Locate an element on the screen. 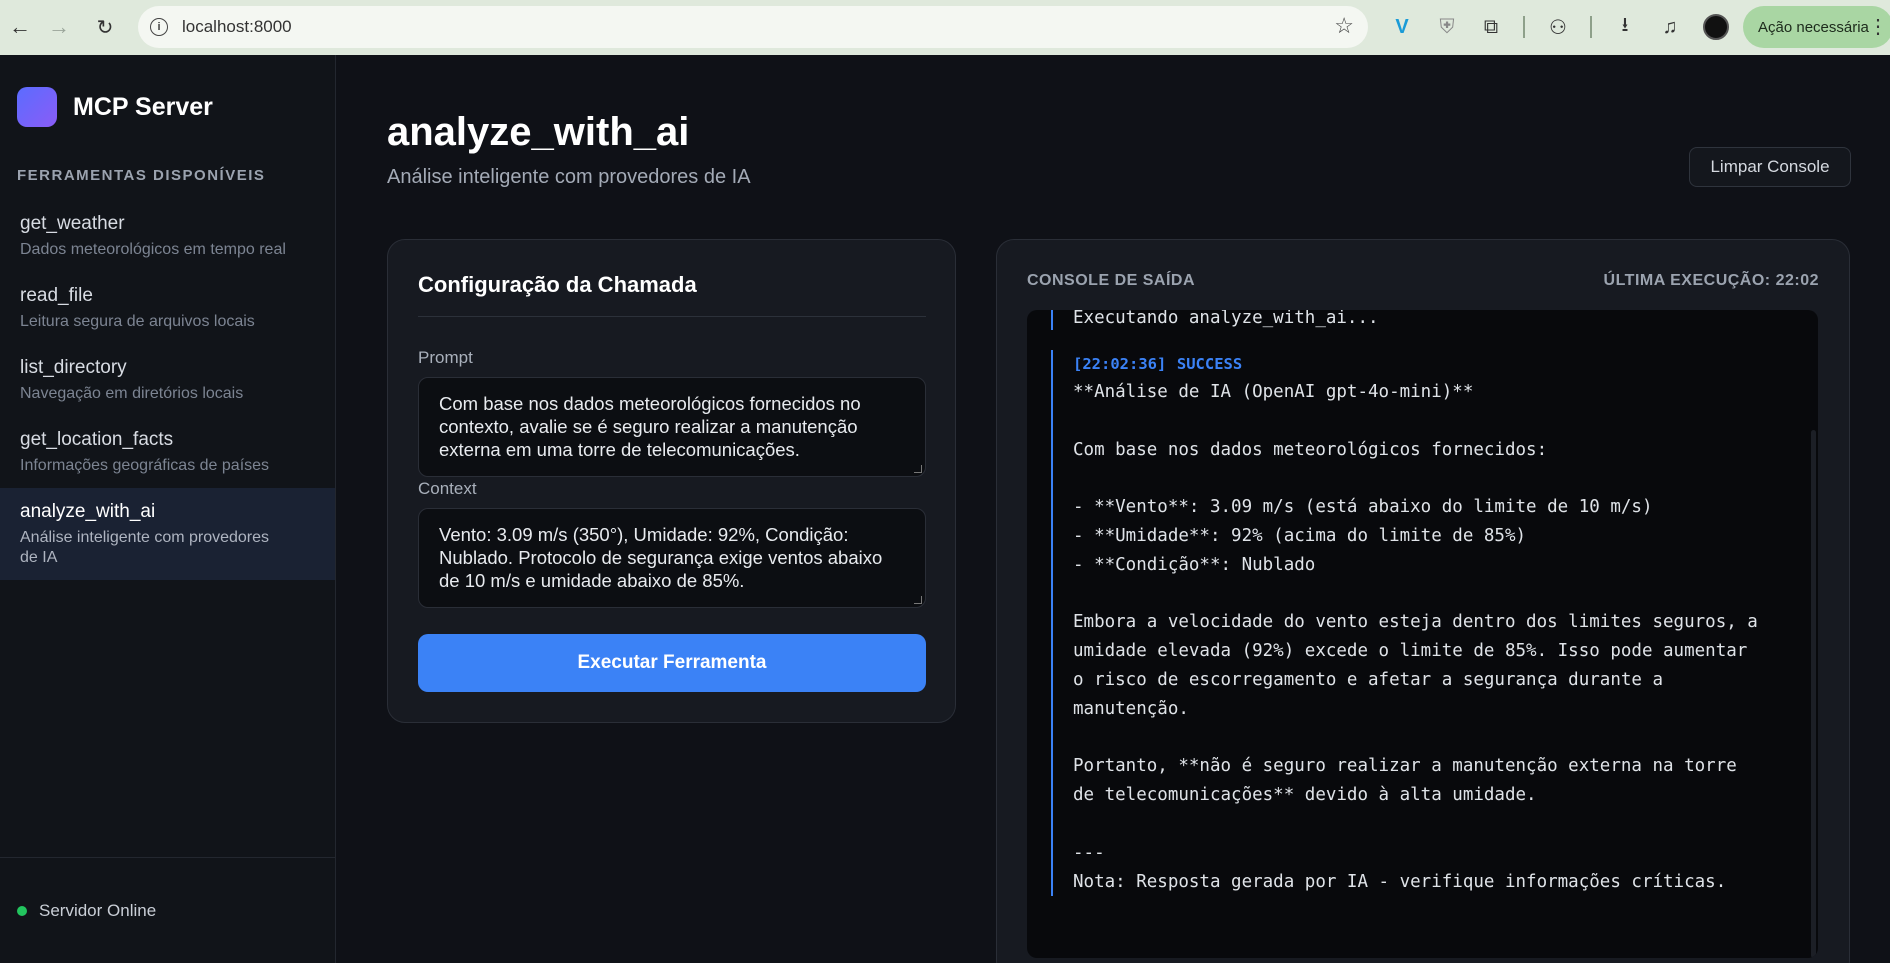 The image size is (1890, 963). page-title: analyze_with_ai is located at coordinates (538, 132).